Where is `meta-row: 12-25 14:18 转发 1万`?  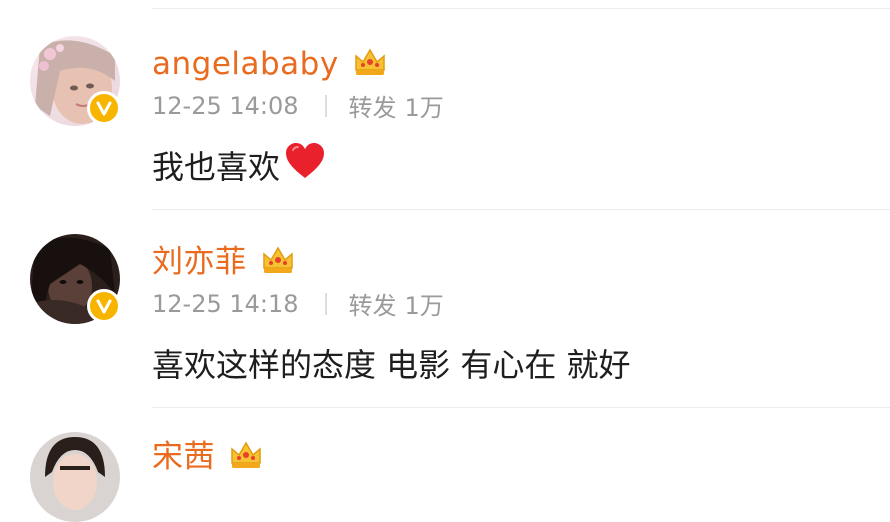
meta-row: 12-25 14:18 转发 1万 is located at coordinates (298, 303).